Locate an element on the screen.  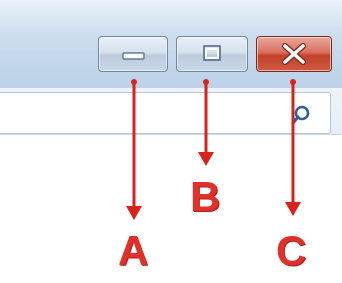
callout-label-b: B is located at coordinates (205, 196).